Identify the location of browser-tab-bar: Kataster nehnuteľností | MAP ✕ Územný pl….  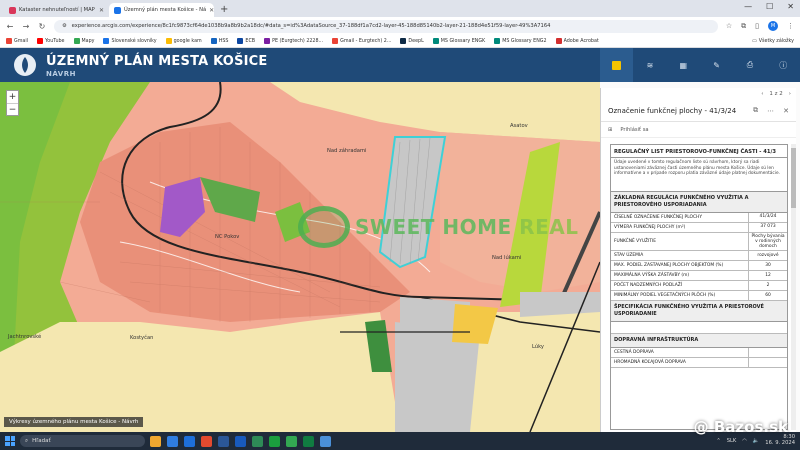
(400, 8).